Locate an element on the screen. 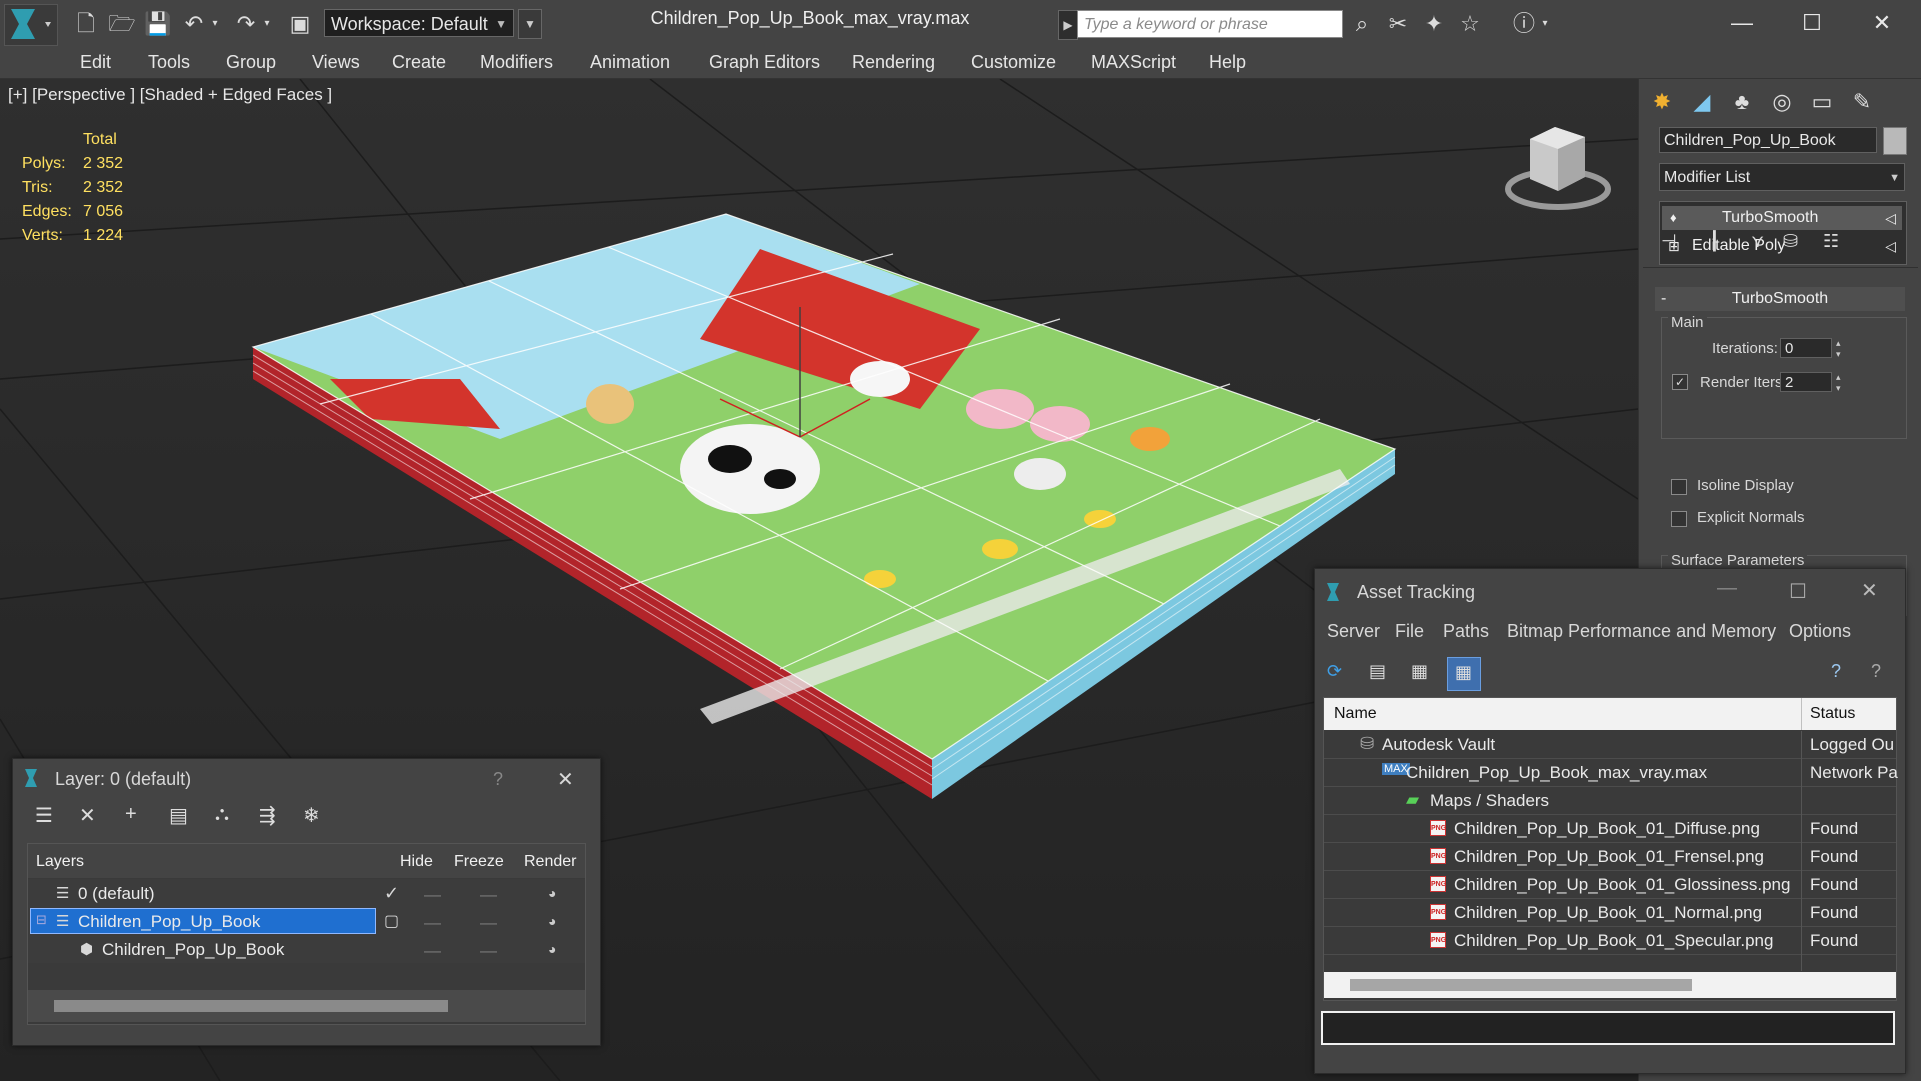  table-row: ⛁ Autodesk Vault Logged Ou is located at coordinates (1610, 745).